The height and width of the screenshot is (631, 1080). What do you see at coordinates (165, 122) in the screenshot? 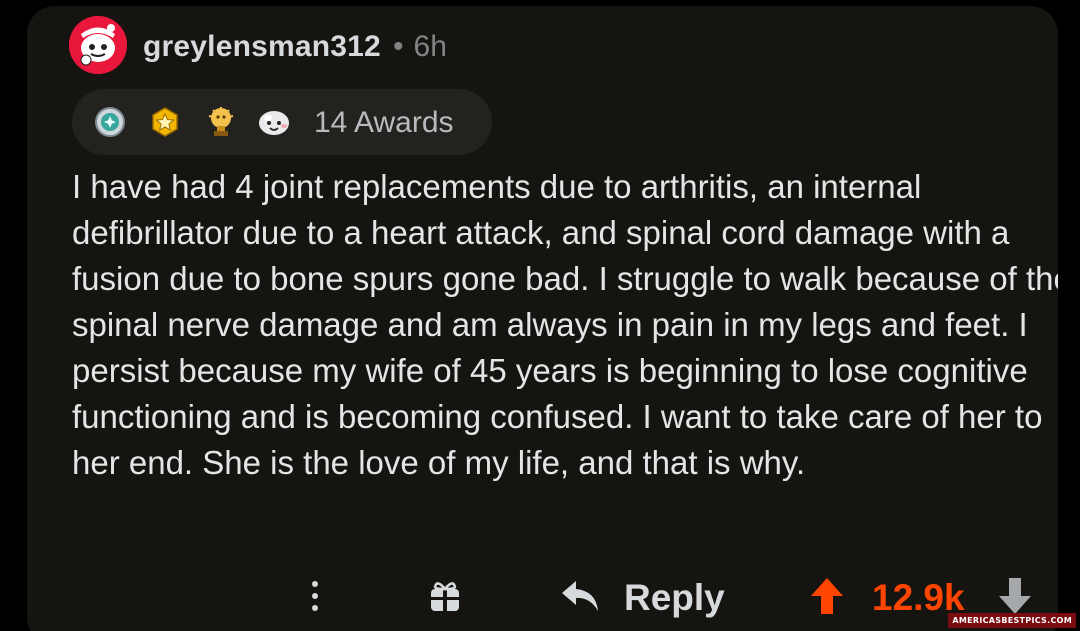
I see `gold-star-award-icon` at bounding box center [165, 122].